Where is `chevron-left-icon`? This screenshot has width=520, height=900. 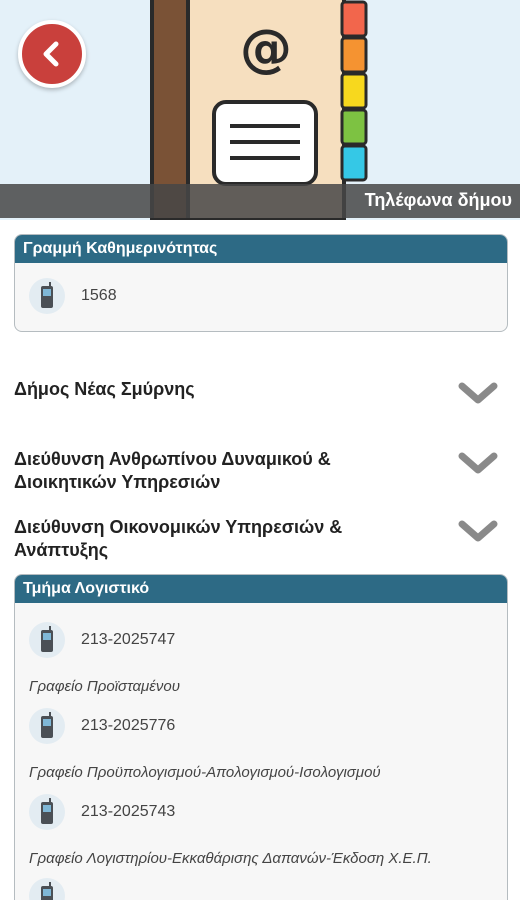
chevron-left-icon is located at coordinates (51, 54).